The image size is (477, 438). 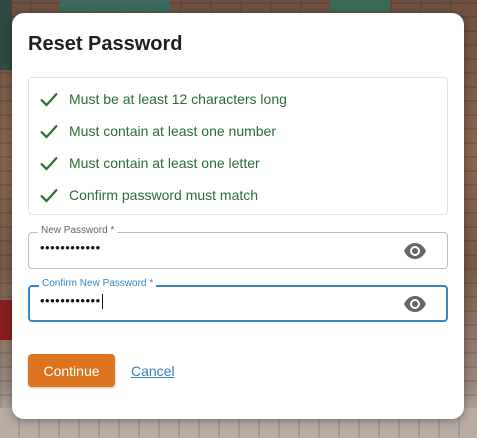 I want to click on dialog-title: Reset Password, so click(x=105, y=44).